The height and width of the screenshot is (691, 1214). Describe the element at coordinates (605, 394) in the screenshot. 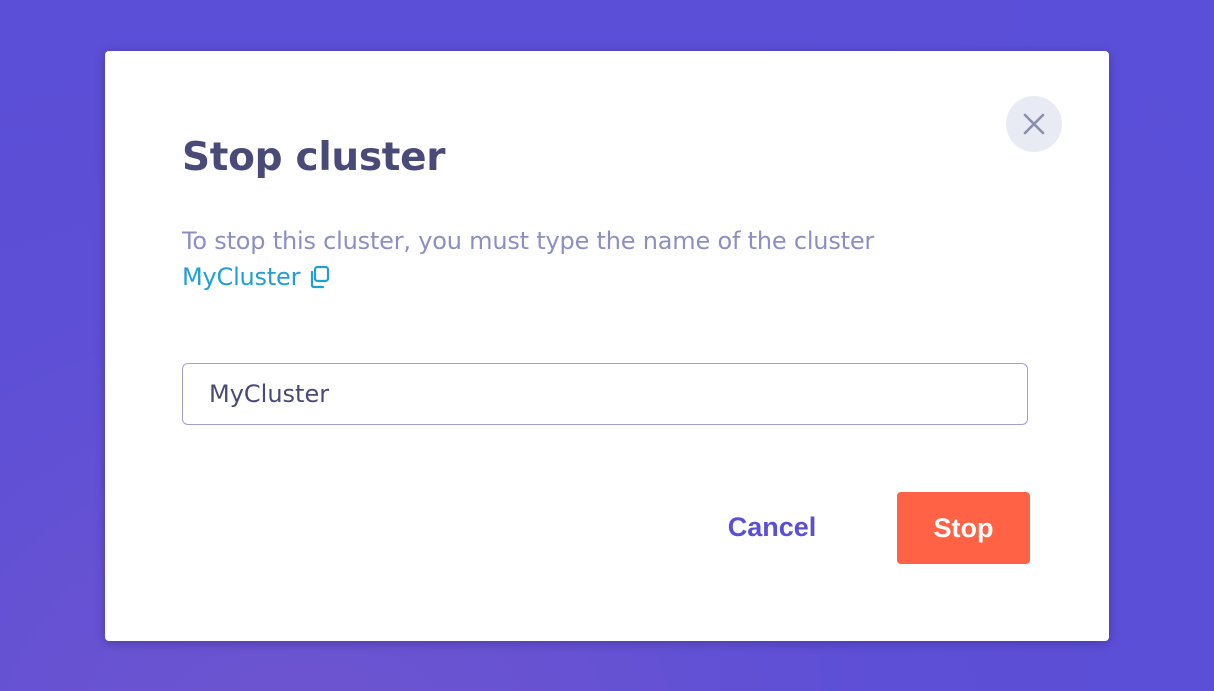

I see `cluster-name-input` at that location.